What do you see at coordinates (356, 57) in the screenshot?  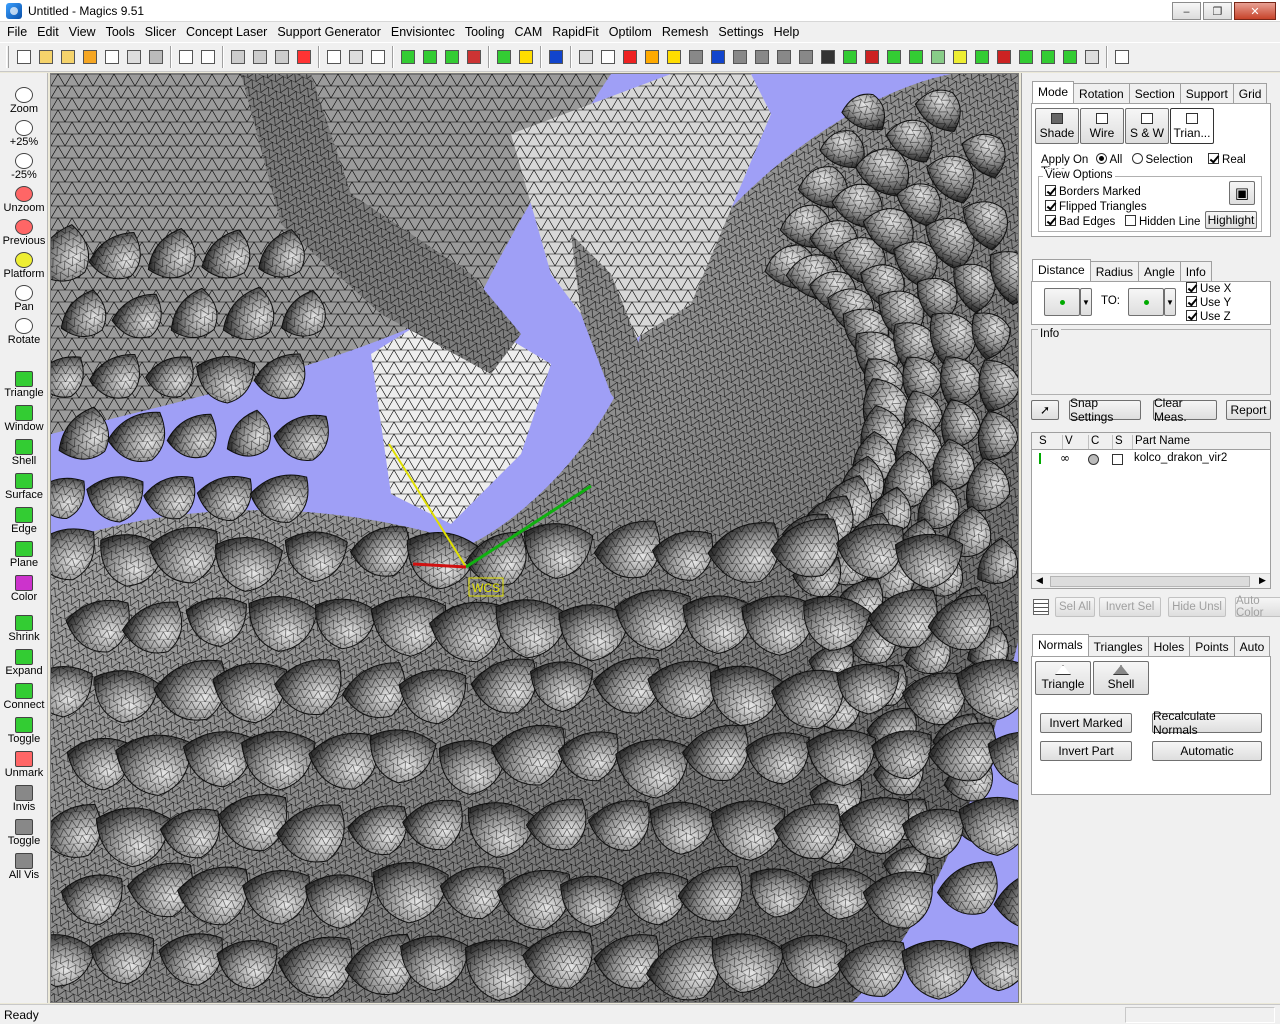 I see `select-part-button` at bounding box center [356, 57].